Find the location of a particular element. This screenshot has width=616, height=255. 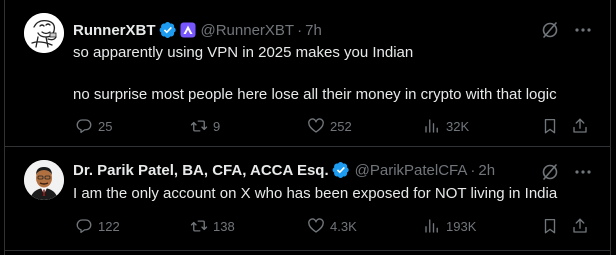

author-name: Dr. Parik Patel, BA, CFA, ACCA Esq. is located at coordinates (201, 170).